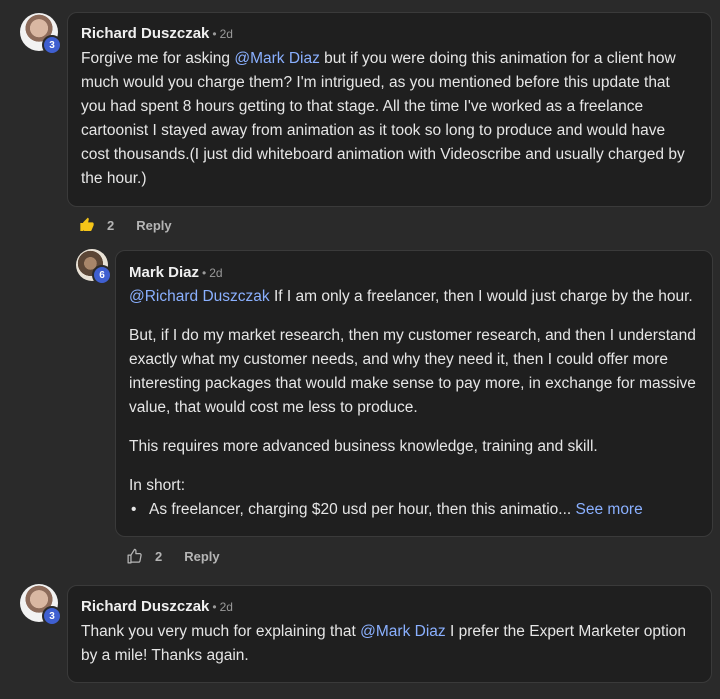 The height and width of the screenshot is (699, 720). Describe the element at coordinates (102, 275) in the screenshot. I see `level-badge: 6` at that location.